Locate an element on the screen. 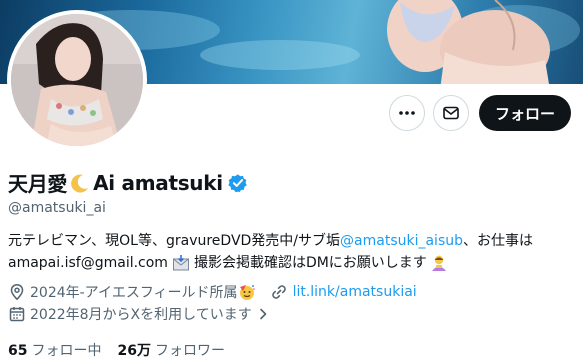 This screenshot has width=583, height=364. envelope-icon is located at coordinates (451, 113).